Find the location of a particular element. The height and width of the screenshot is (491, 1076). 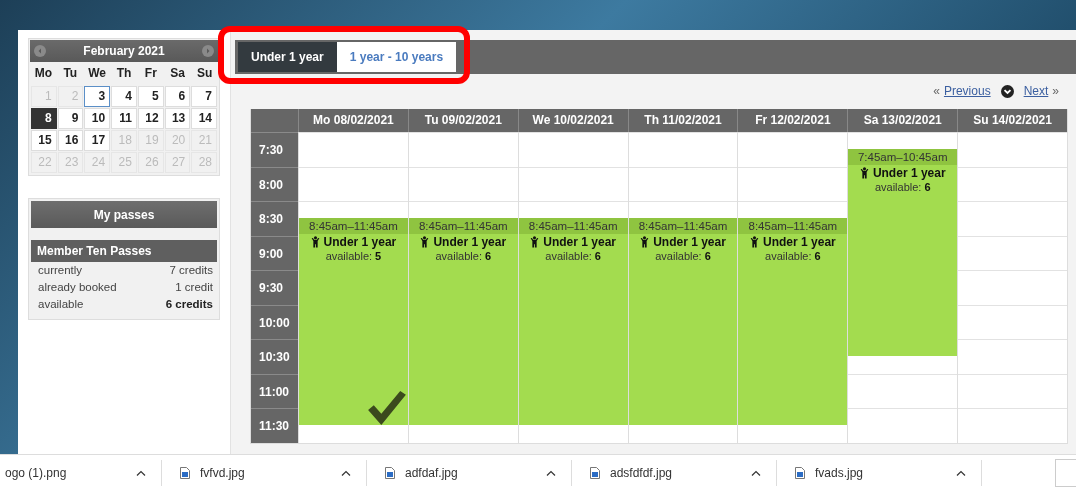

tab: Under 1 year is located at coordinates (287, 57).